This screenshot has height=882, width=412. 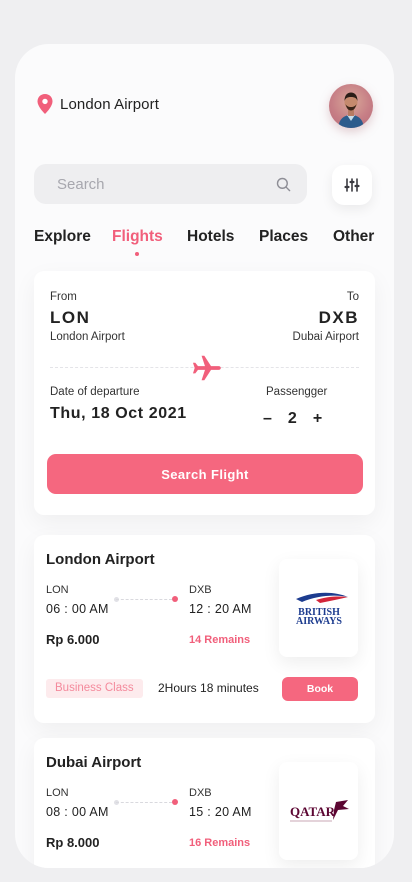 I want to click on flight-price: Rp 8.000, so click(x=73, y=842).